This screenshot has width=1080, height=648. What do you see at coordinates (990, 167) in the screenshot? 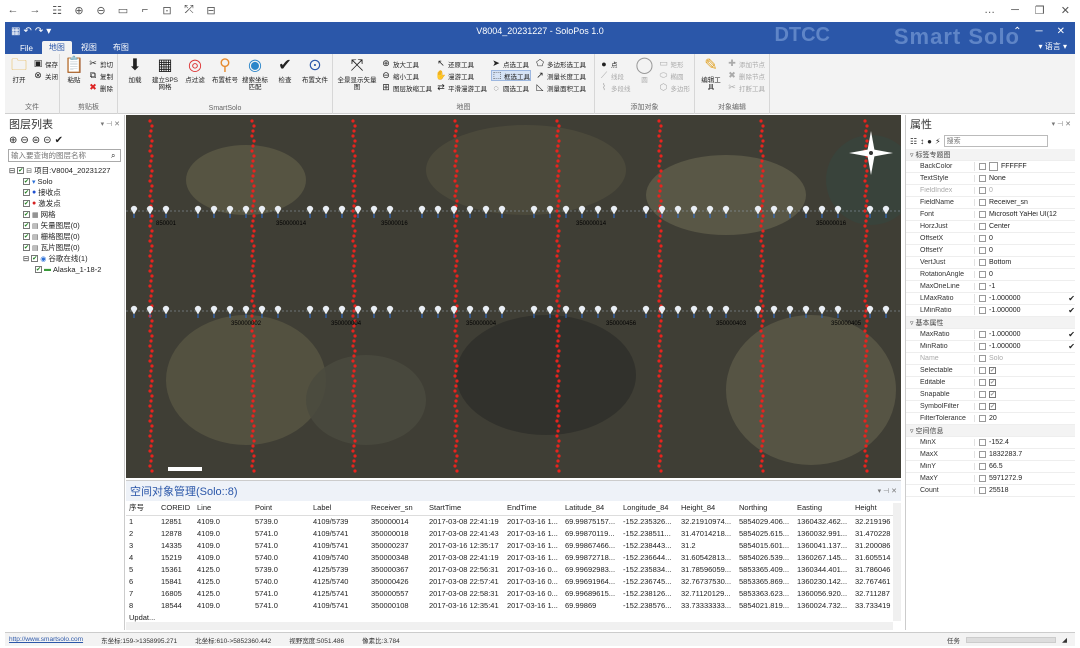
I see `property-row: BackColor FFFFFF` at bounding box center [990, 167].